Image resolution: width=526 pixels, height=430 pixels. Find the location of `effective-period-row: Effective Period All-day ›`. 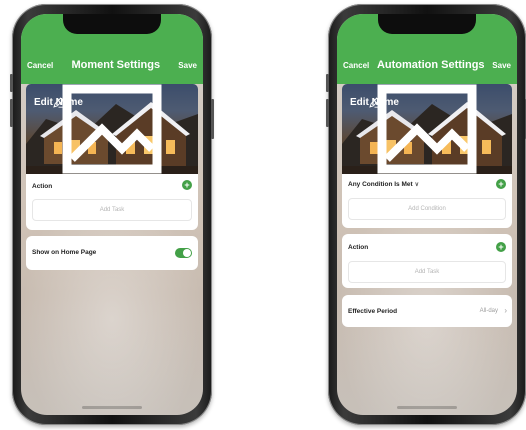

effective-period-row: Effective Period All-day › is located at coordinates (427, 311).